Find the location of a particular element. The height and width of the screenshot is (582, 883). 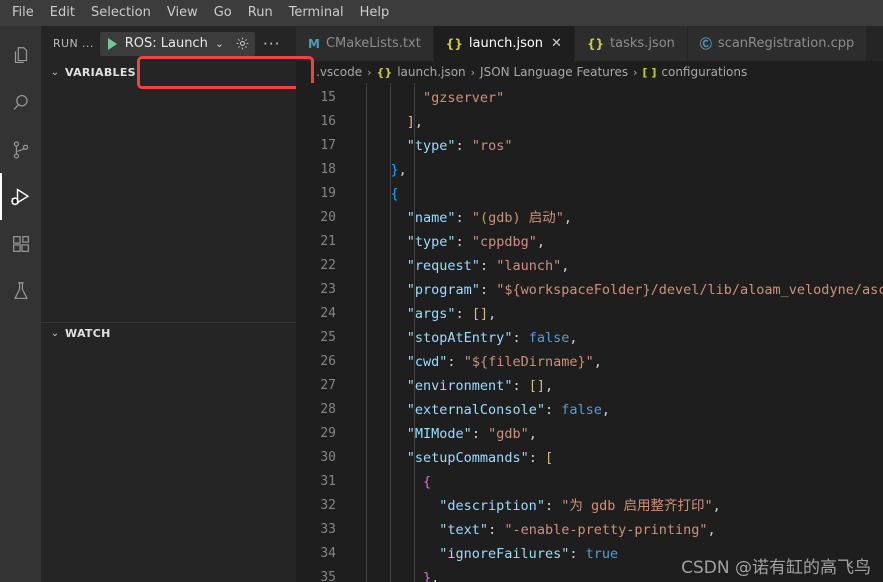

code-line: "request": "launch", is located at coordinates (620, 266).